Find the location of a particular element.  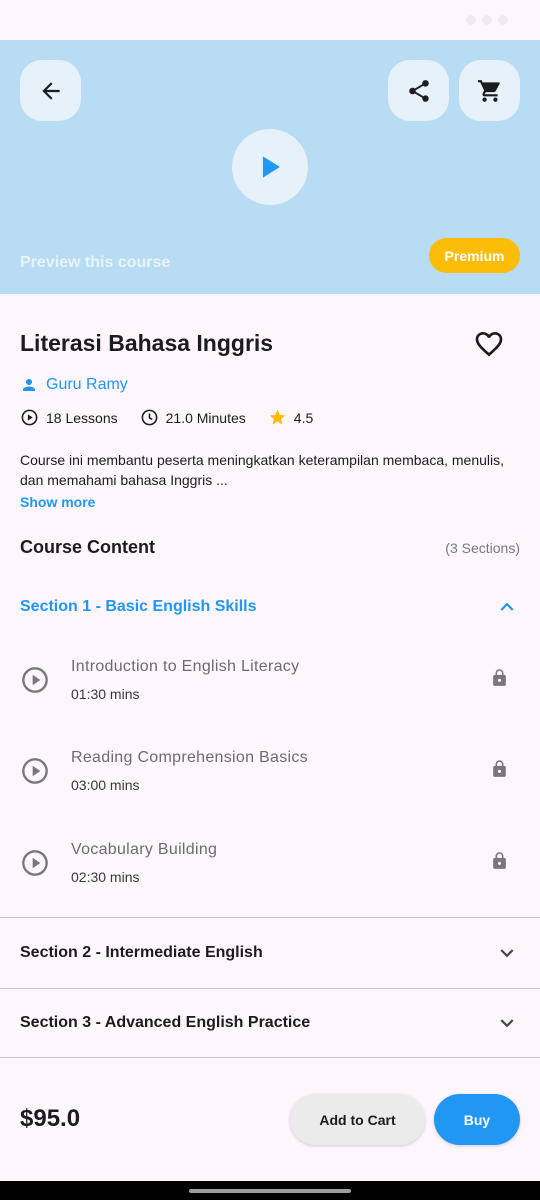

lesson-title: Reading Comprehension Basics is located at coordinates (189, 757).